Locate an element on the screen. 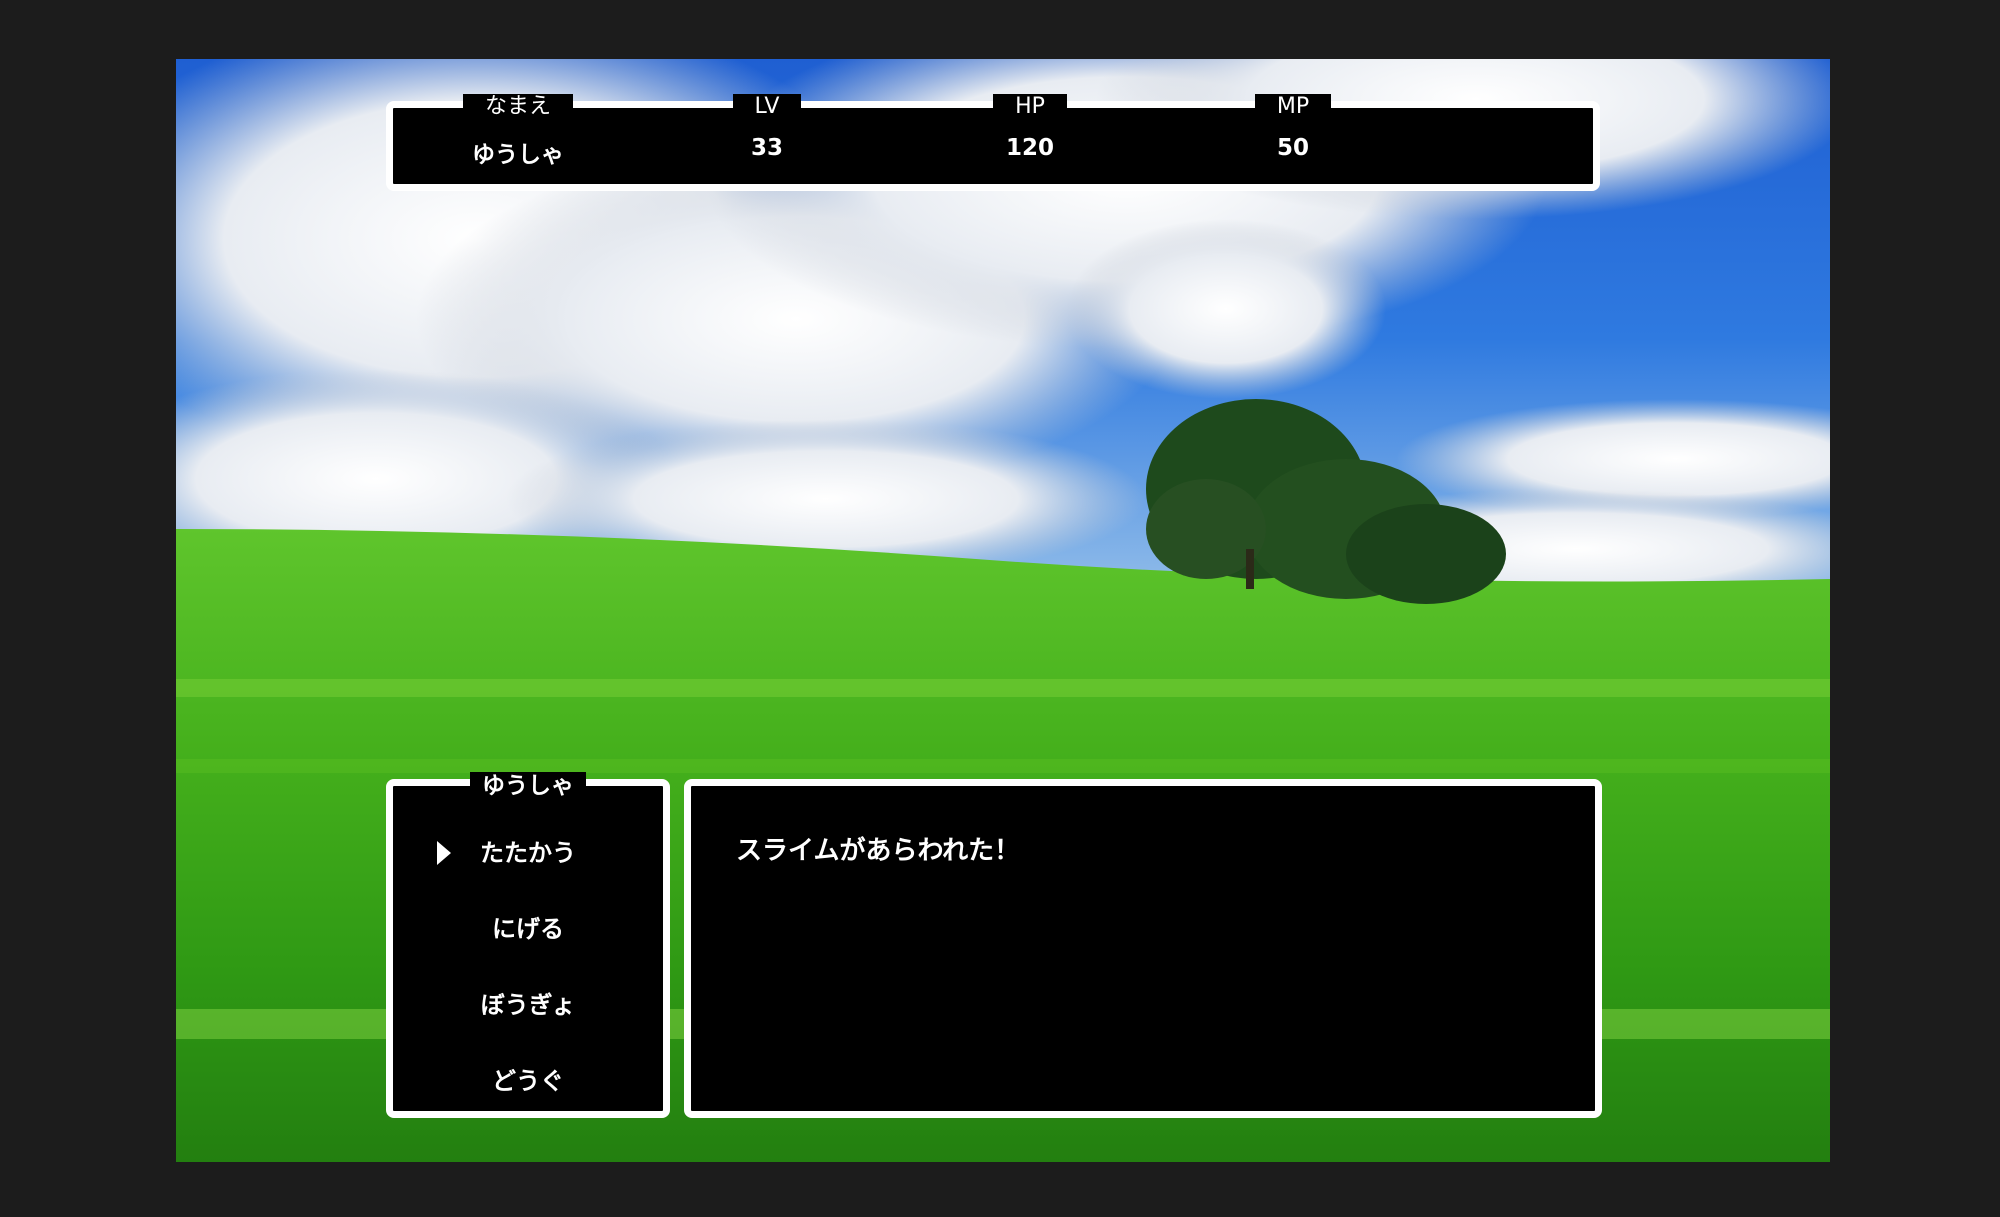 The image size is (2000, 1217). command-item: どうぐ is located at coordinates (528, 1081).